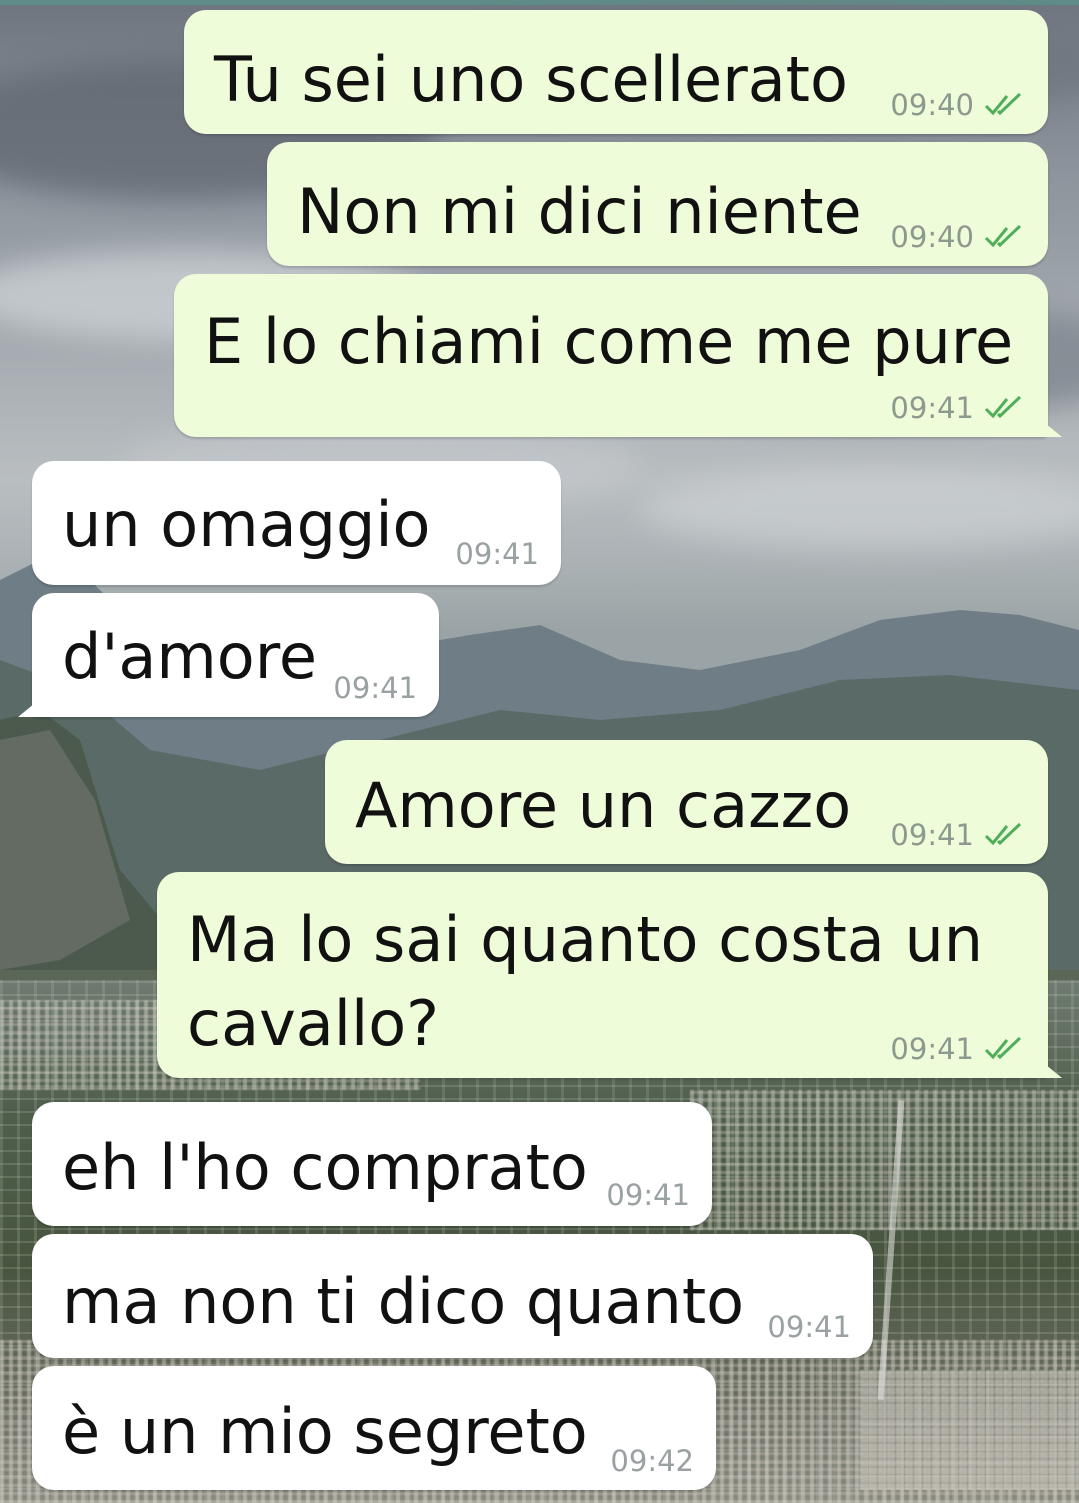 Image resolution: width=1079 pixels, height=1503 pixels. Describe the element at coordinates (585, 939) in the screenshot. I see `message-text: Ma lo sai quanto costa un` at that location.